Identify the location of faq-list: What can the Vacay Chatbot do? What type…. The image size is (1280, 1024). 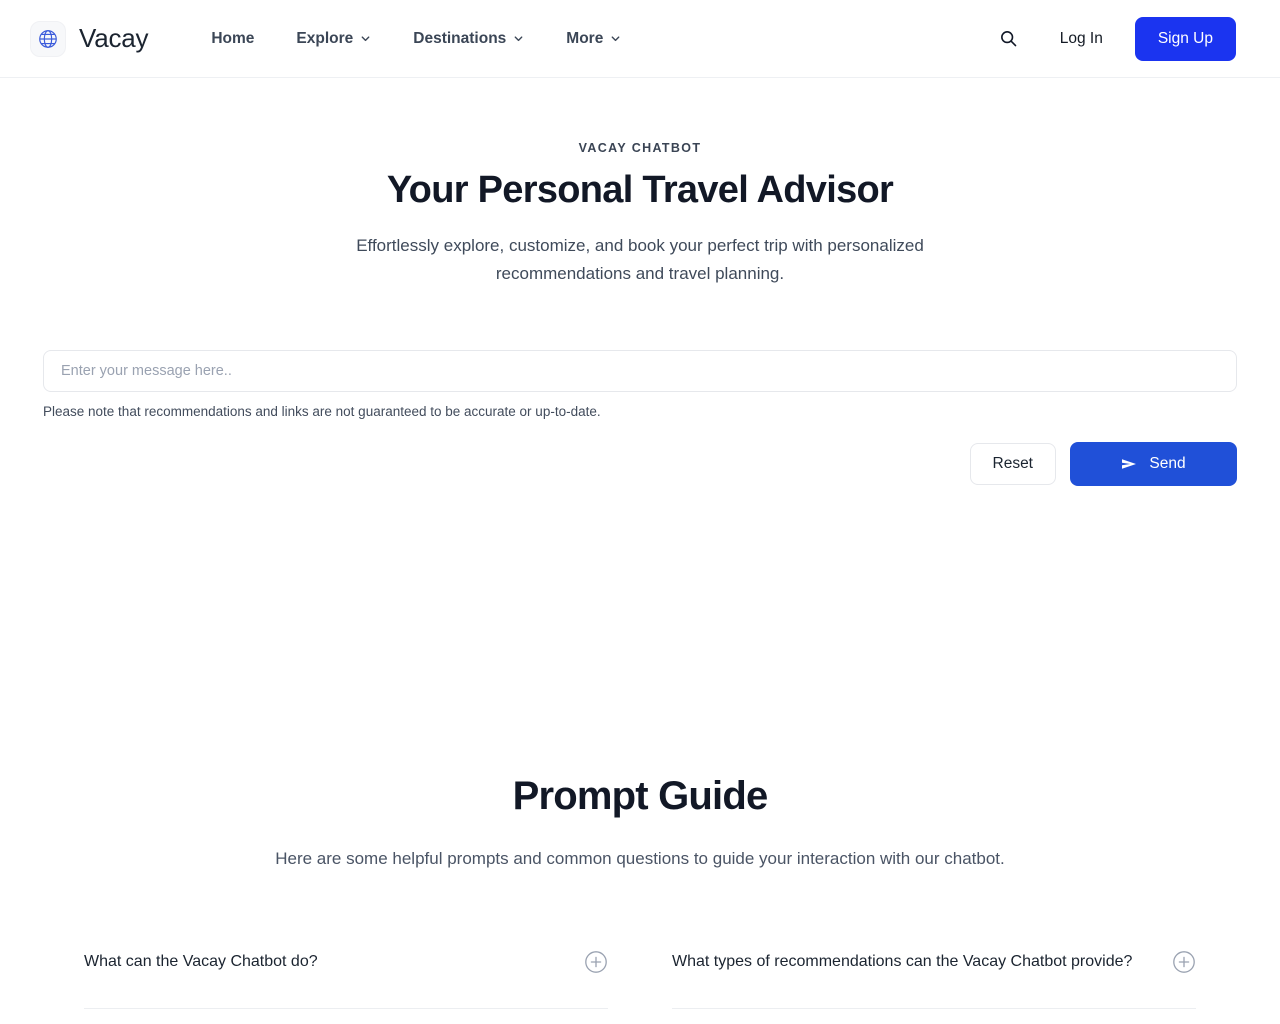
(640, 979).